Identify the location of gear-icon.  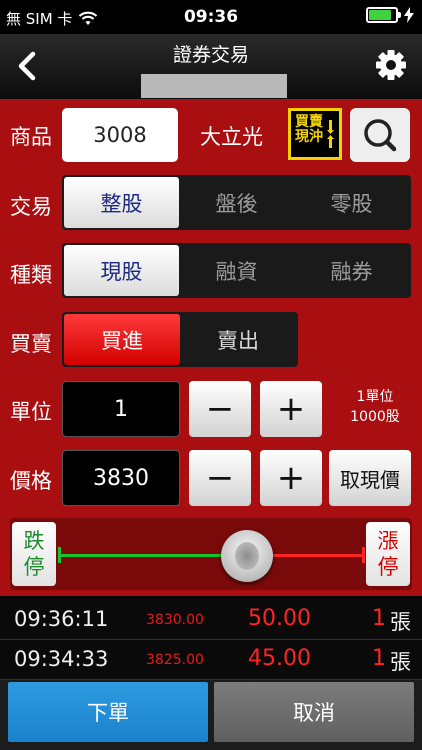
(391, 65).